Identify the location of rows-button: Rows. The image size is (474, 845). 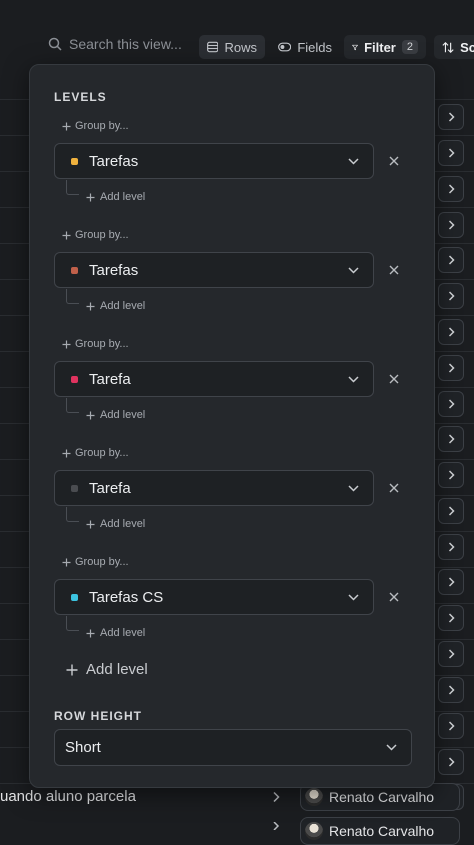
(232, 47).